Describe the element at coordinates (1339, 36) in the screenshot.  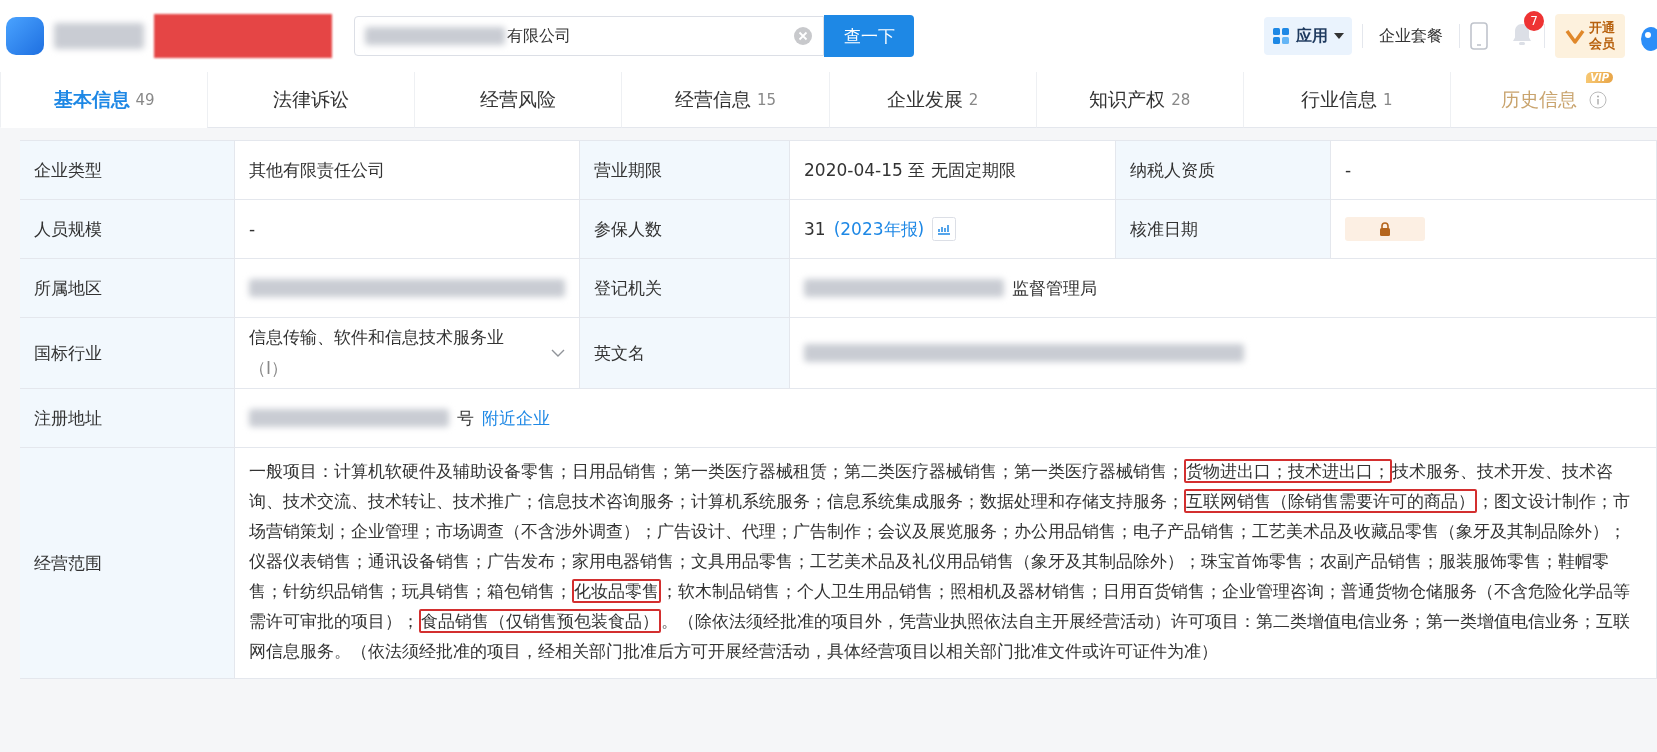
I see `caret-icon` at that location.